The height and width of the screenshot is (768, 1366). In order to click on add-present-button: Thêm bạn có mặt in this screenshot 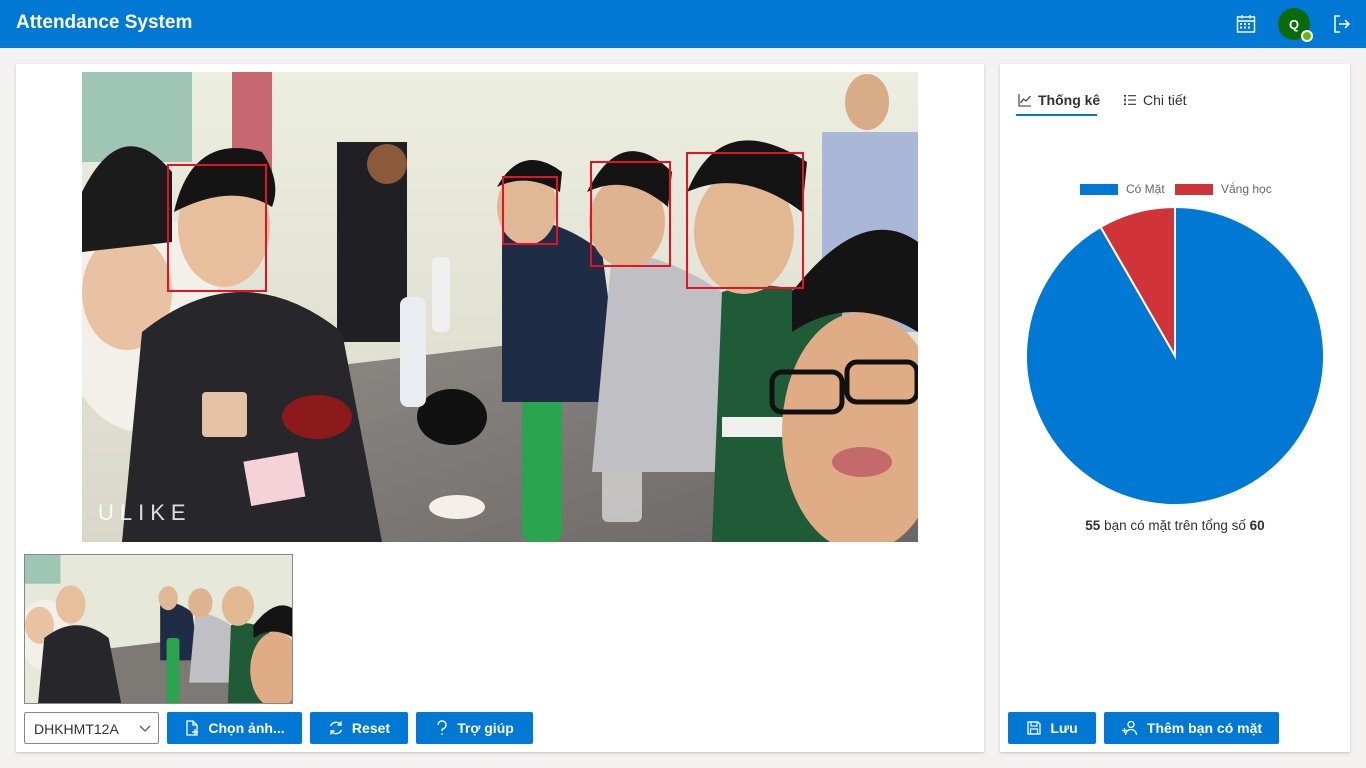, I will do `click(1191, 728)`.